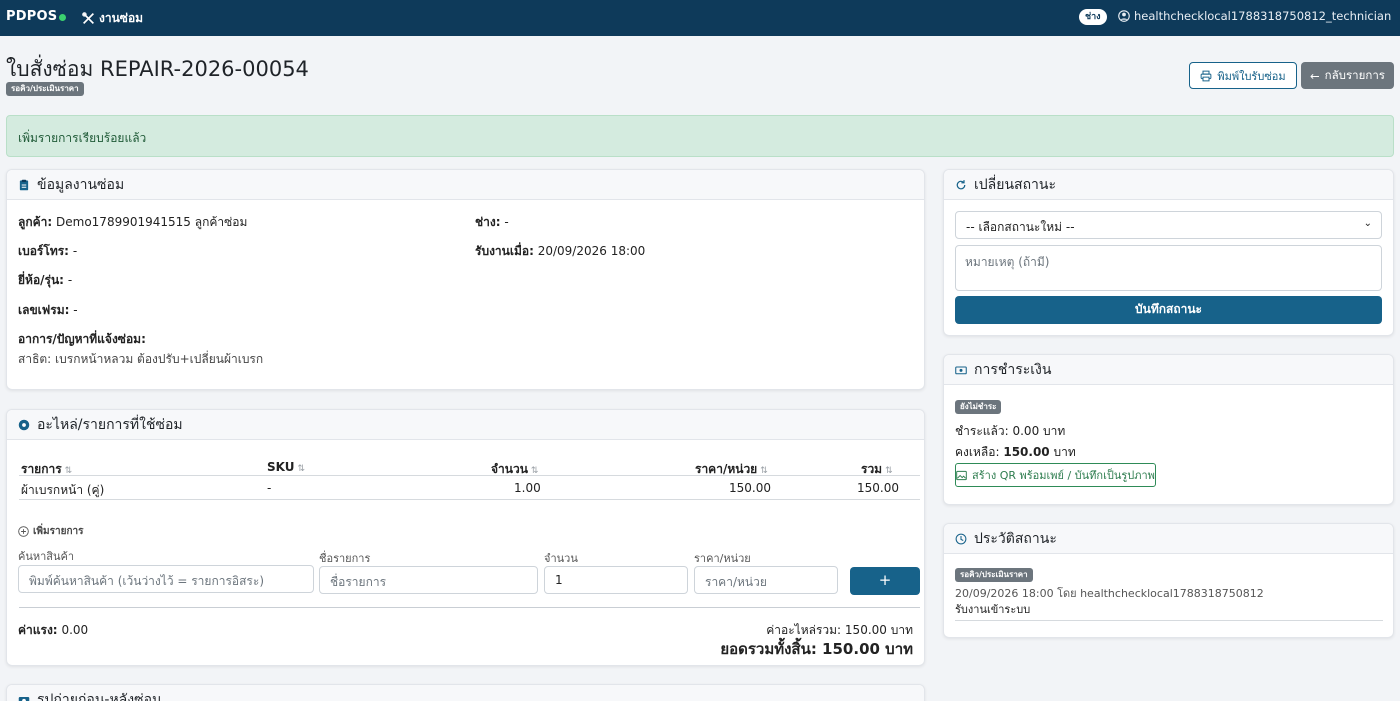 Image resolution: width=1400 pixels, height=701 pixels. Describe the element at coordinates (469, 607) in the screenshot. I see `divider` at that location.